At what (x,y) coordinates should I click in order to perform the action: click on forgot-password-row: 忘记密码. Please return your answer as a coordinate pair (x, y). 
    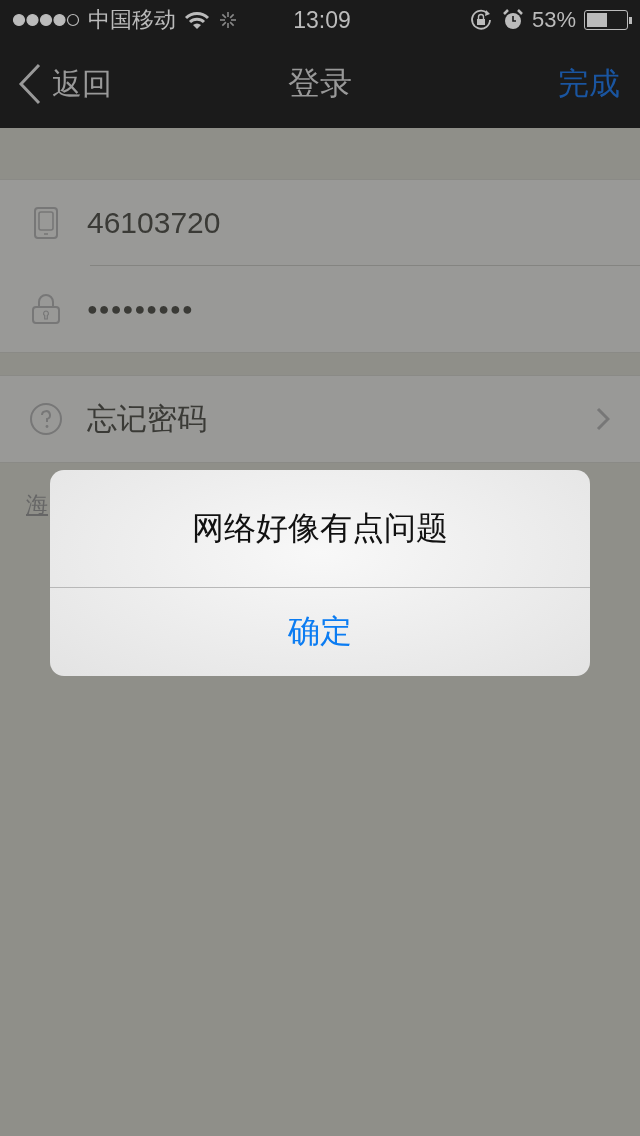
    Looking at the image, I should click on (320, 419).